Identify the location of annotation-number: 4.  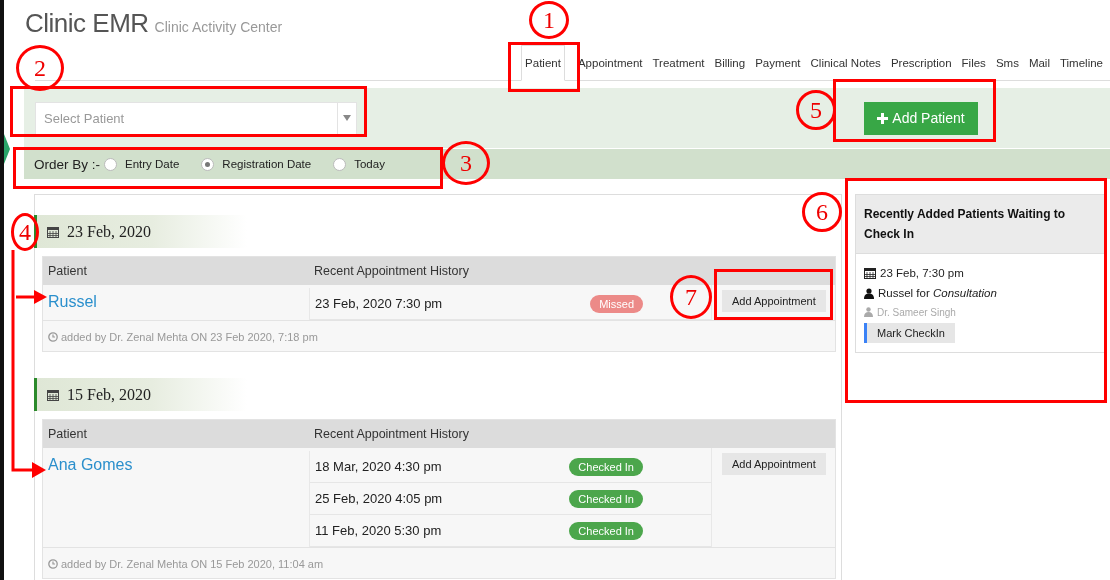
(25, 232).